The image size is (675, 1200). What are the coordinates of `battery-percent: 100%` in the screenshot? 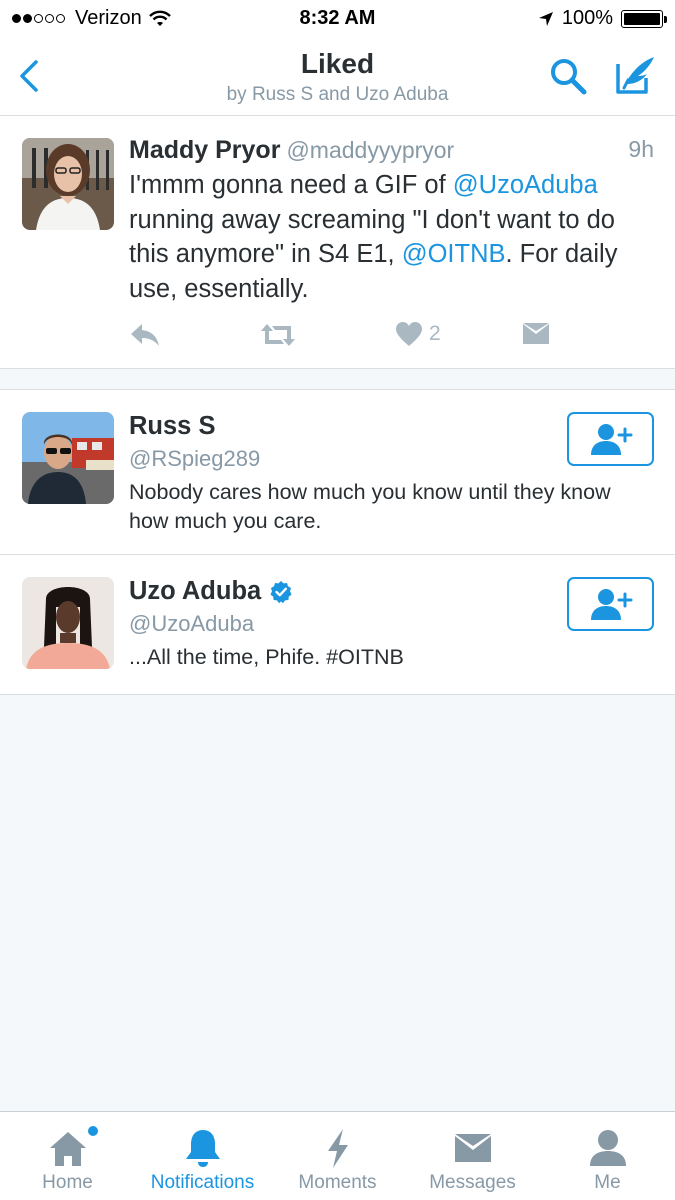 It's located at (587, 18).